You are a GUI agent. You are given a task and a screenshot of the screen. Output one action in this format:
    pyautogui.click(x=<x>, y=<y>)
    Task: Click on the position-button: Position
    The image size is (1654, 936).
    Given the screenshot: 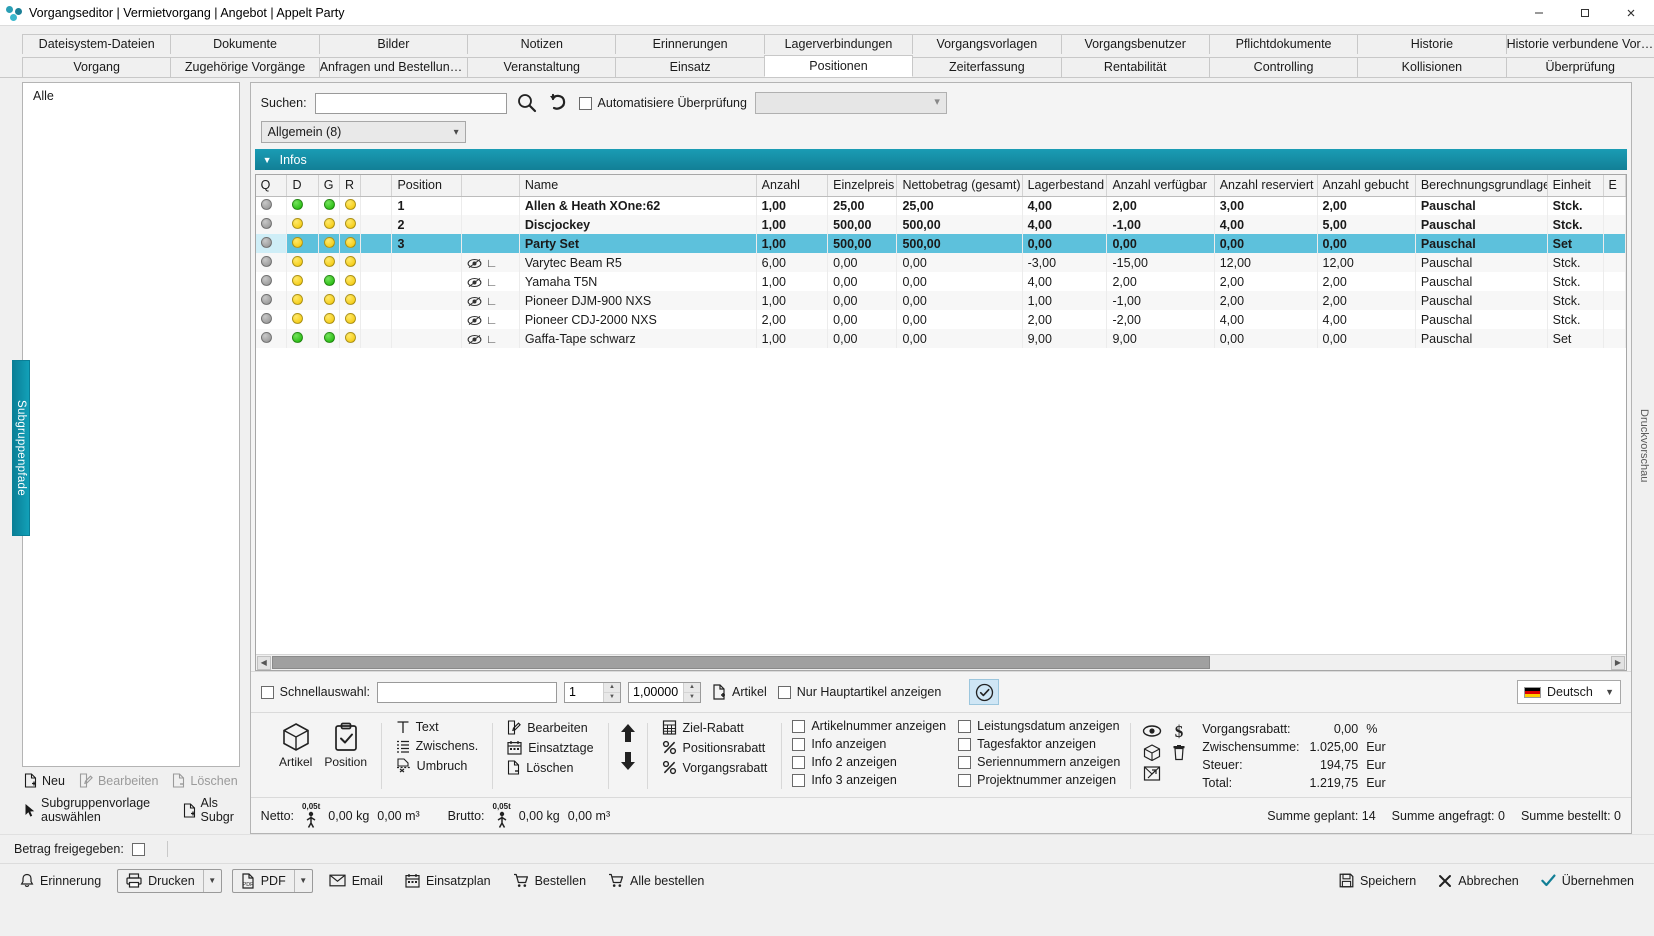 What is the action you would take?
    pyautogui.click(x=346, y=745)
    